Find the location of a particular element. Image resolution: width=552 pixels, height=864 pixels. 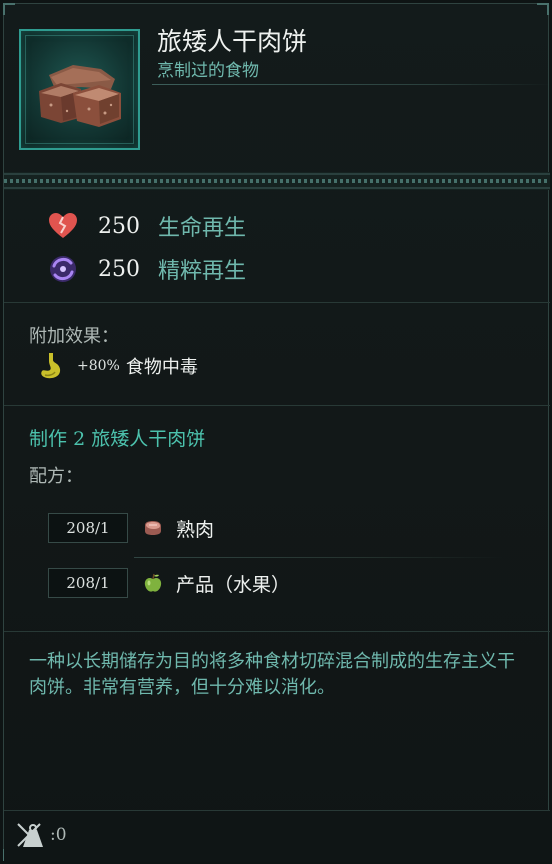

stat-label: 精粹再生 is located at coordinates (202, 271).